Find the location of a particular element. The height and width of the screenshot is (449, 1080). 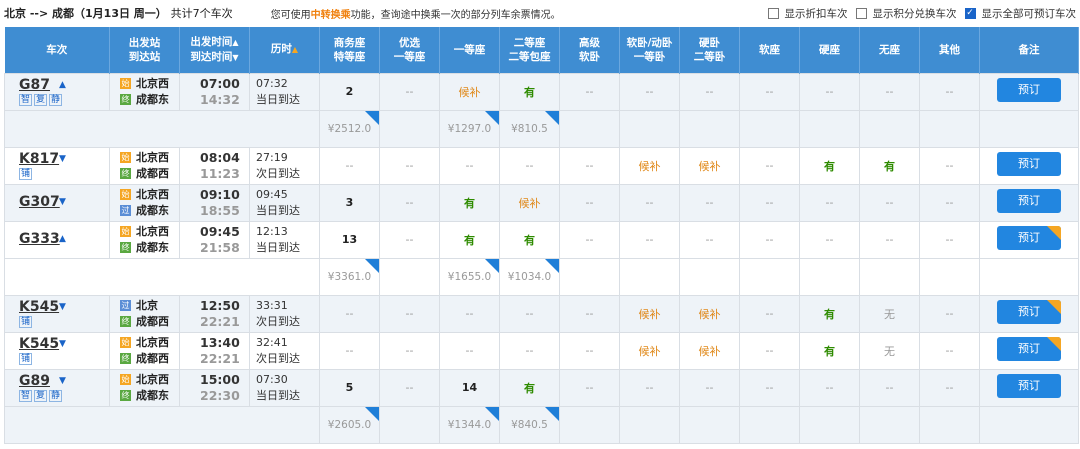

to-station: 成都东 is located at coordinates (152, 247).